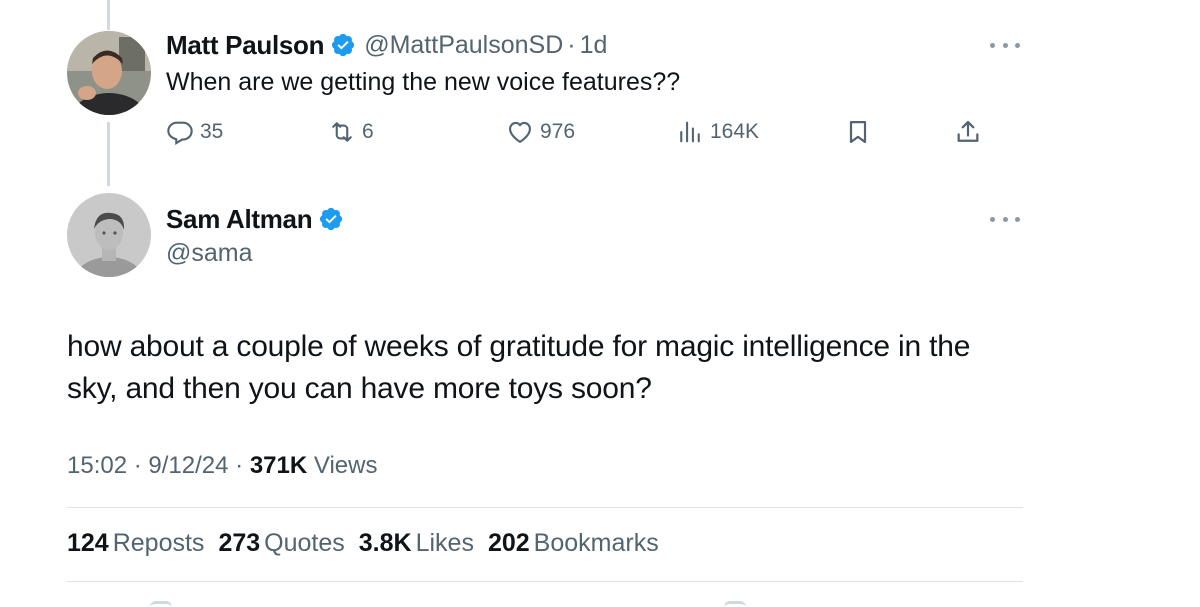 Image resolution: width=1200 pixels, height=607 pixels. I want to click on bookmark-button, so click(858, 132).